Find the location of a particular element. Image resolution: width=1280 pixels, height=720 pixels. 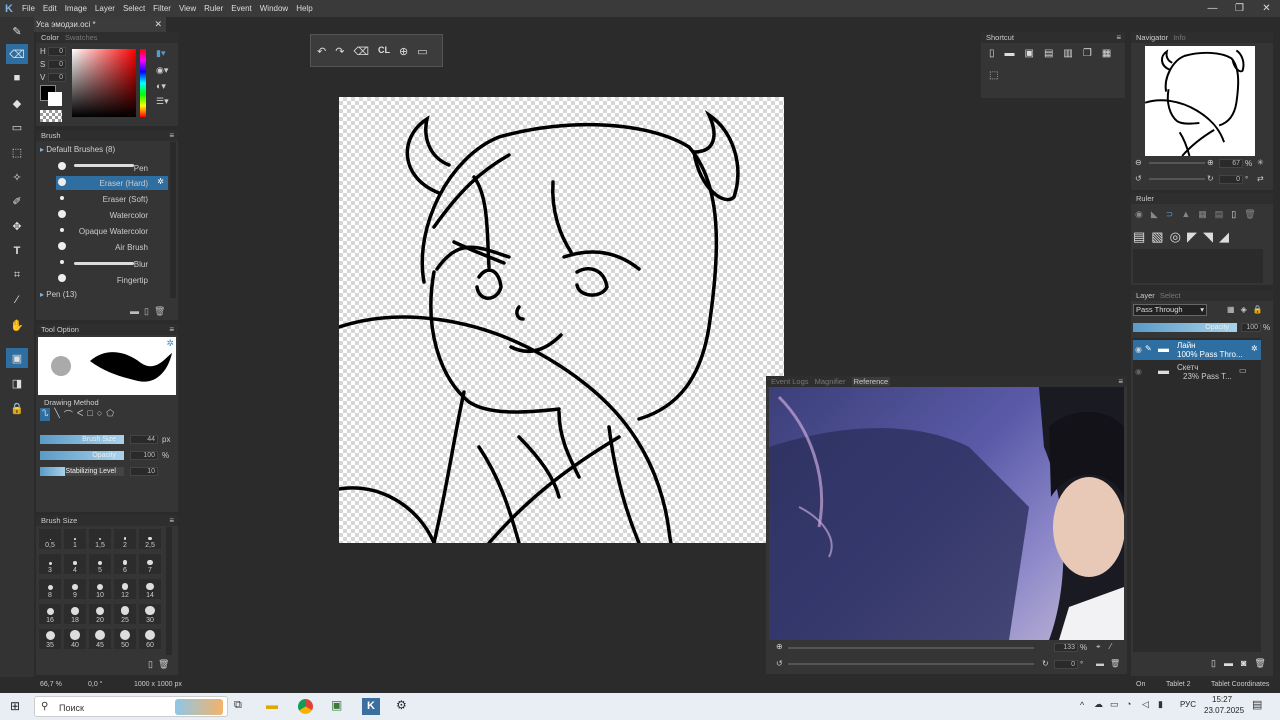

brush-item-pen: Pen is located at coordinates (112, 167).